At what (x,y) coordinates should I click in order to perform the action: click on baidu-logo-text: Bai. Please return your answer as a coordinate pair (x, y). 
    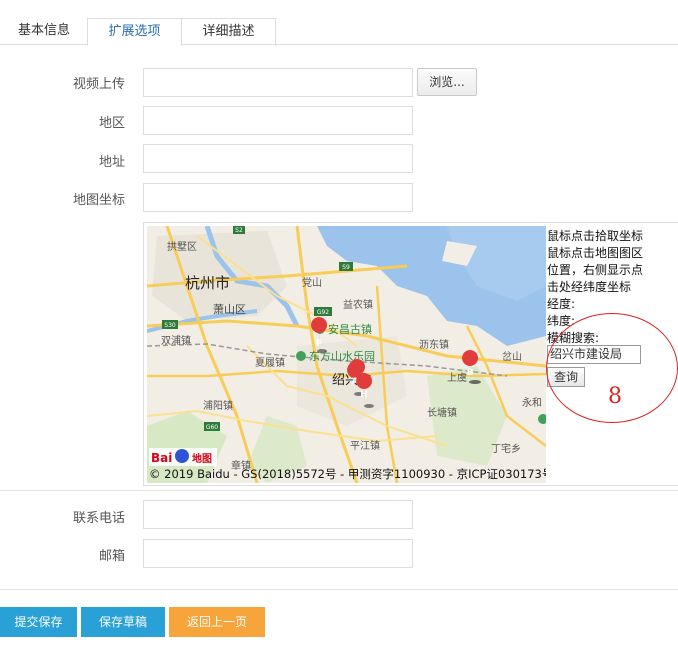
    Looking at the image, I should click on (161, 458).